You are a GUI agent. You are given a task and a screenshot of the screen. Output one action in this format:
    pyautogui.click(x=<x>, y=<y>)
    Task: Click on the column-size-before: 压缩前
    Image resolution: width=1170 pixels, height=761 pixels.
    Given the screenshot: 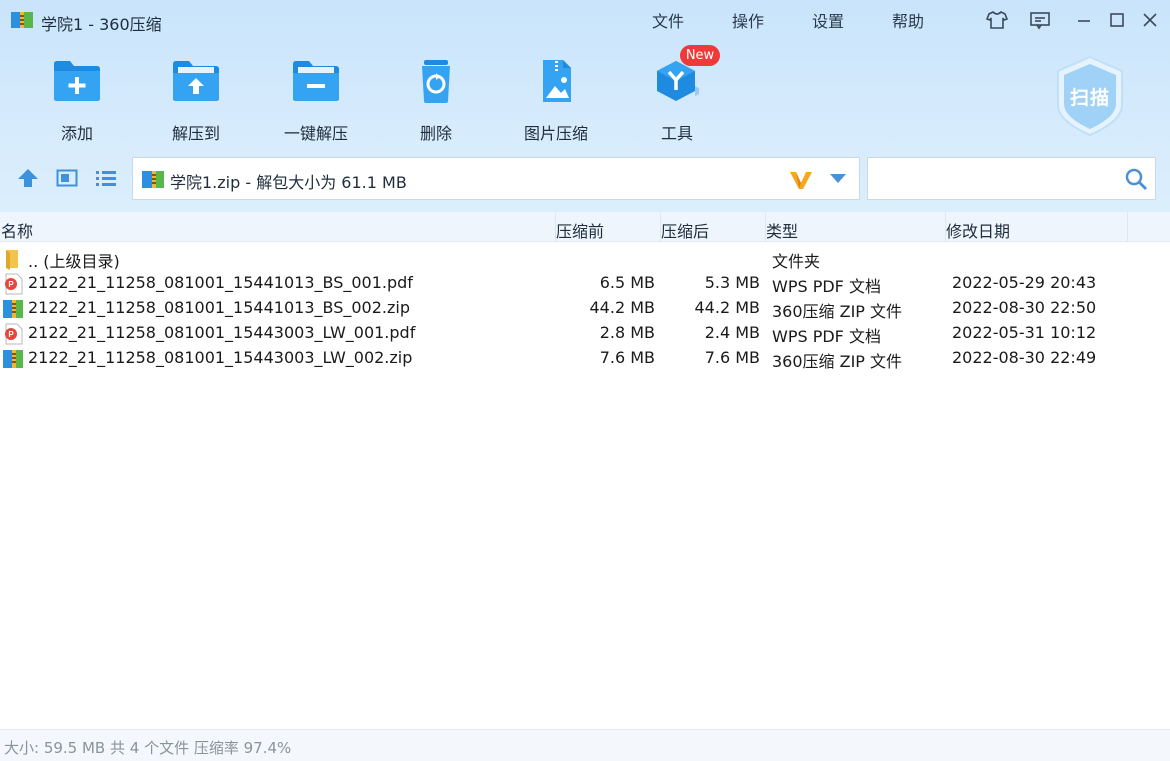 What is the action you would take?
    pyautogui.click(x=580, y=230)
    